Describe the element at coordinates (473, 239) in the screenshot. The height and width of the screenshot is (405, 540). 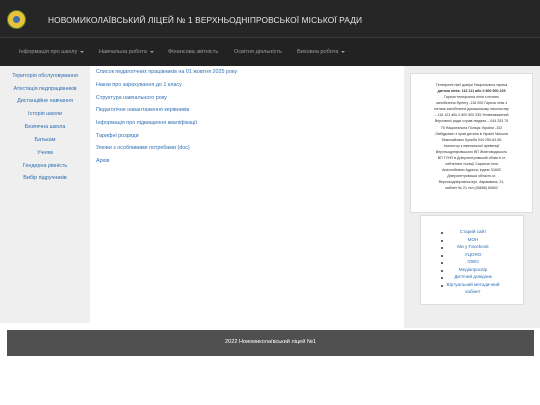
I see `link-mon: МОН` at that location.